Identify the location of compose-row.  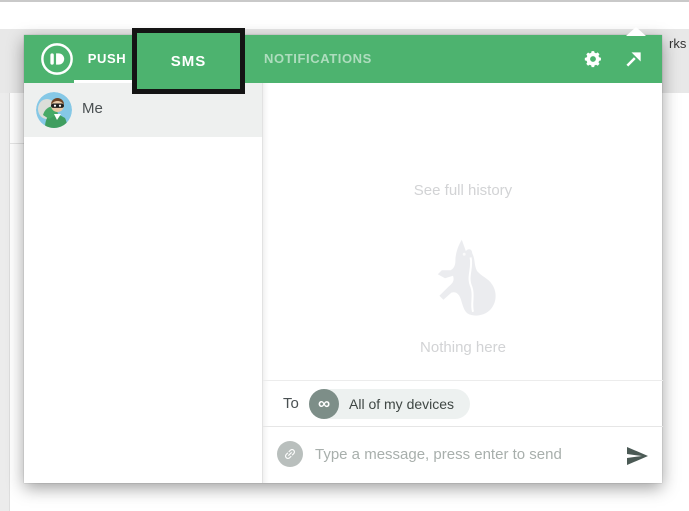
(463, 455).